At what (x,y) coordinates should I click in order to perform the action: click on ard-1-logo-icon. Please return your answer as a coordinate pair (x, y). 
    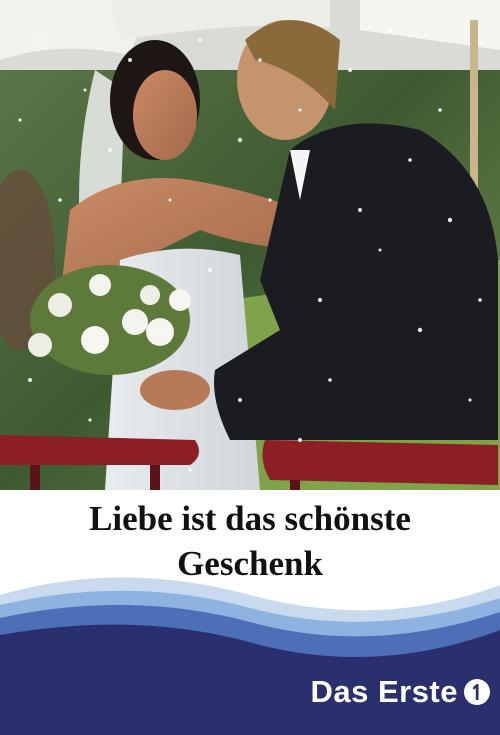
    Looking at the image, I should click on (477, 692).